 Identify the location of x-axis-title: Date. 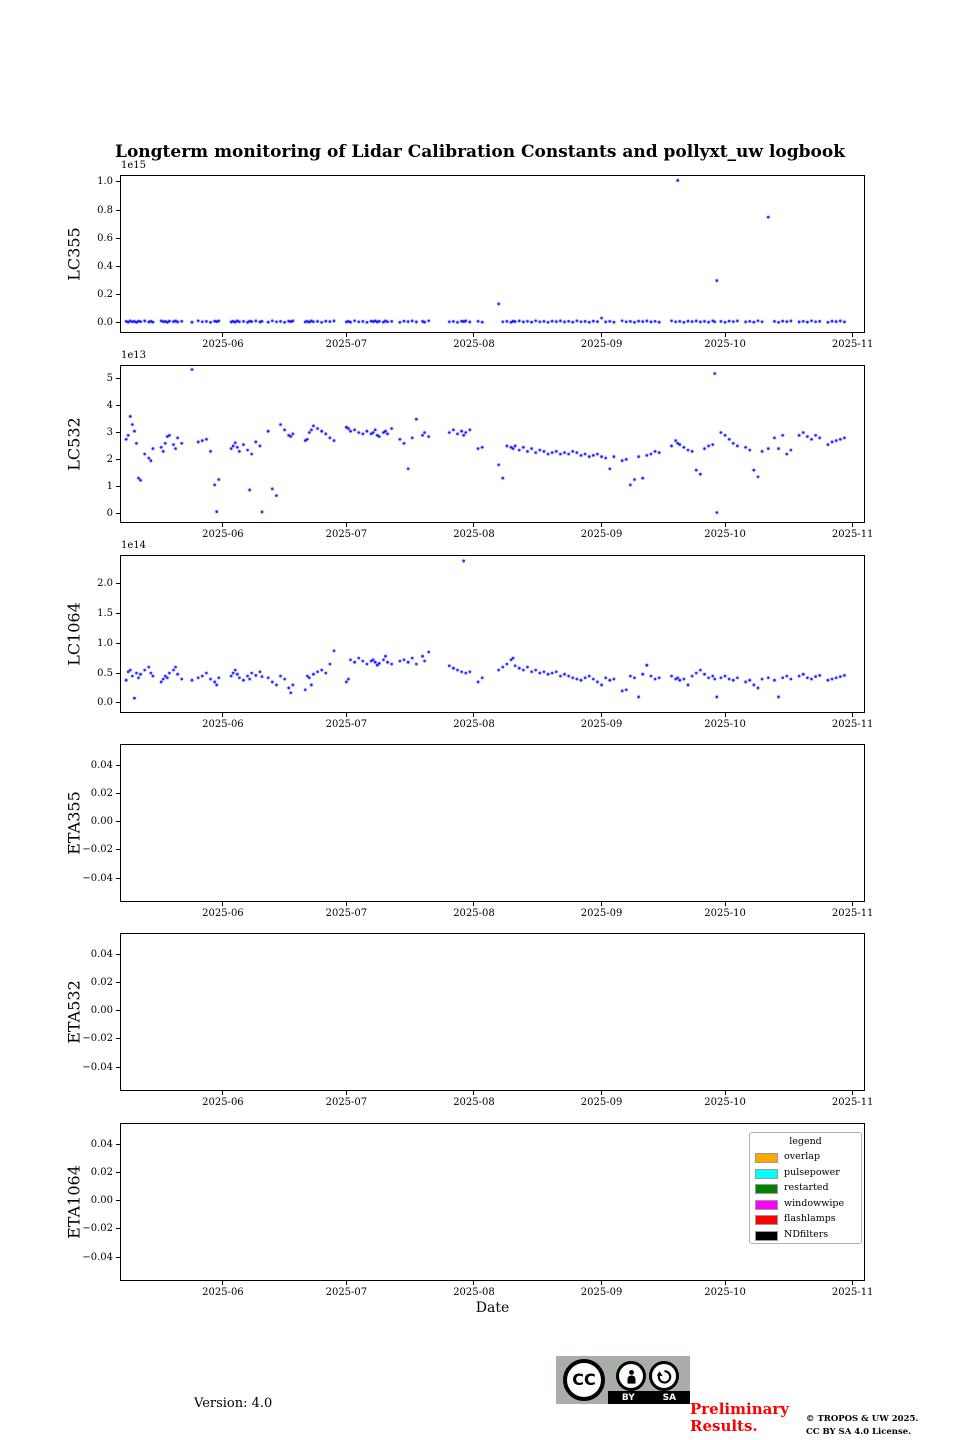
(492, 1308).